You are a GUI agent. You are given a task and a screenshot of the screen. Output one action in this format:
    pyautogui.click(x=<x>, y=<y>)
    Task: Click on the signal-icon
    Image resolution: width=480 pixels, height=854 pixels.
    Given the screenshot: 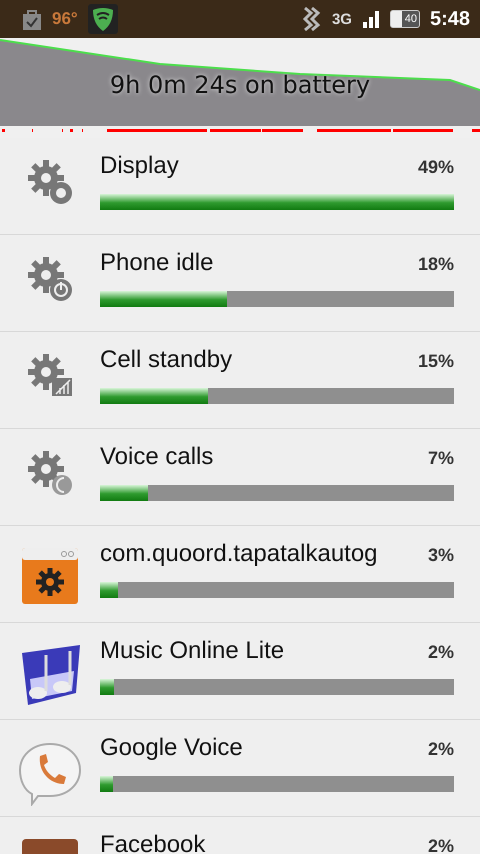 What is the action you would take?
    pyautogui.click(x=371, y=19)
    